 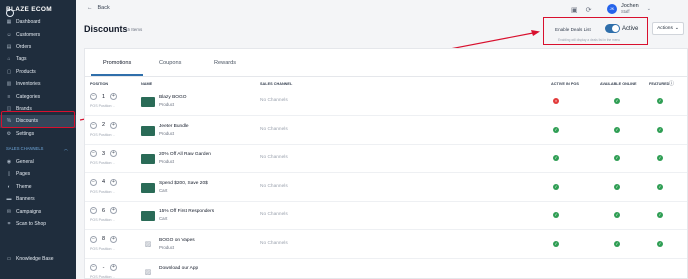 I want to click on promotion-name: Spend $200, Save 20$, so click(x=183, y=183).